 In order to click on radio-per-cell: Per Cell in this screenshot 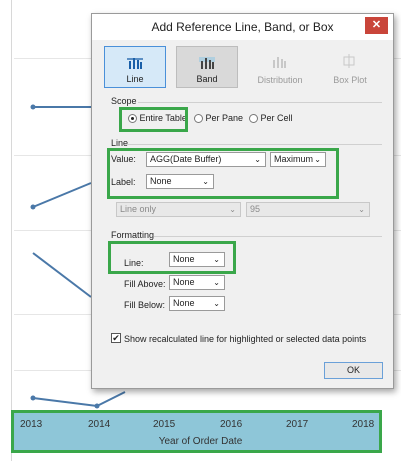, I will do `click(271, 118)`.